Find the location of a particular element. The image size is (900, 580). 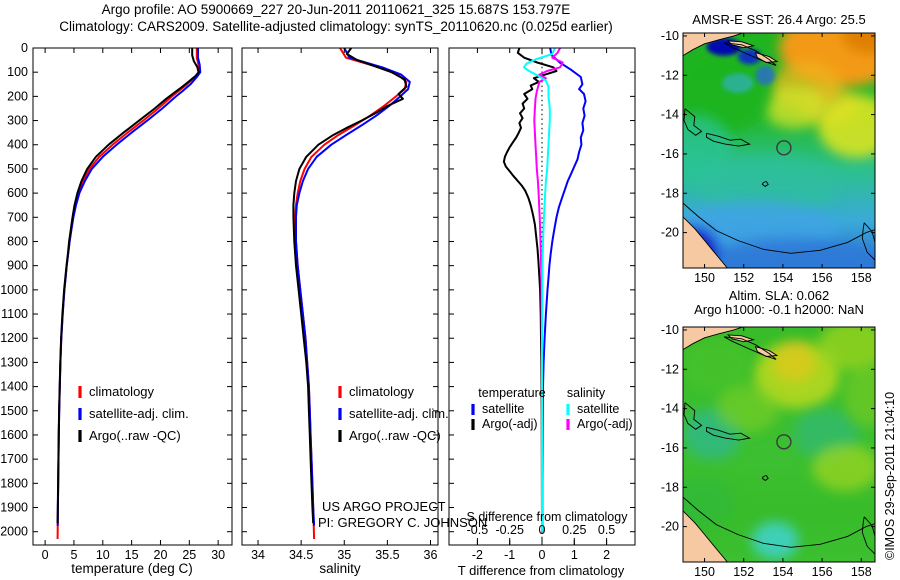

legend-label: Argo(..raw -QC) is located at coordinates (395, 435).